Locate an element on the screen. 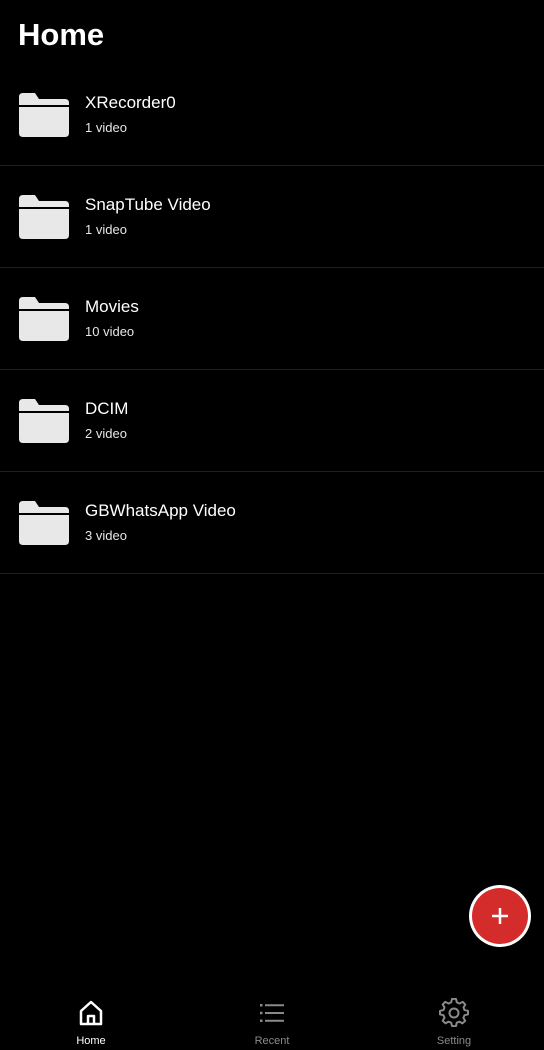 The width and height of the screenshot is (544, 1050). folder-name: SnapTube Video is located at coordinates (148, 204).